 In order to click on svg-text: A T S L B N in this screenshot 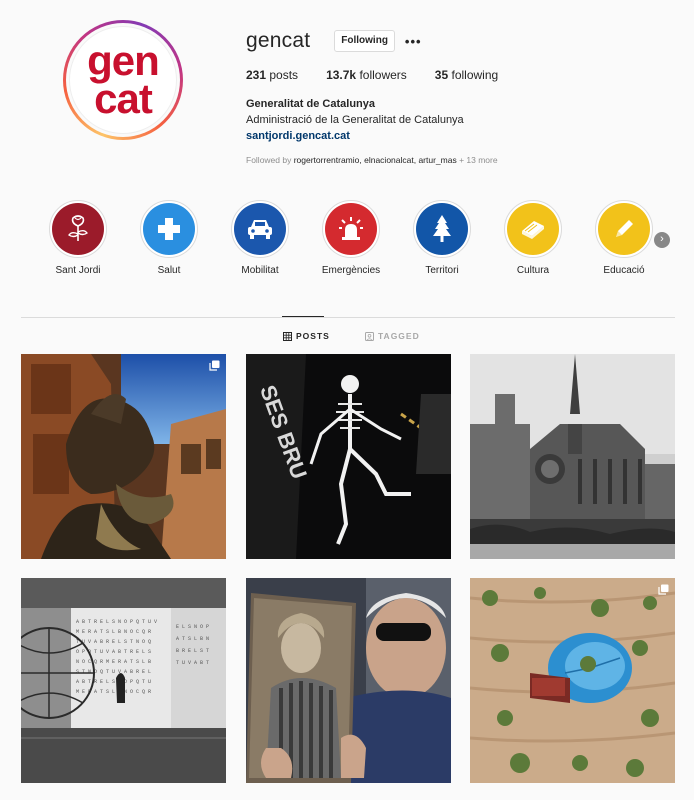, I will do `click(192, 639)`.